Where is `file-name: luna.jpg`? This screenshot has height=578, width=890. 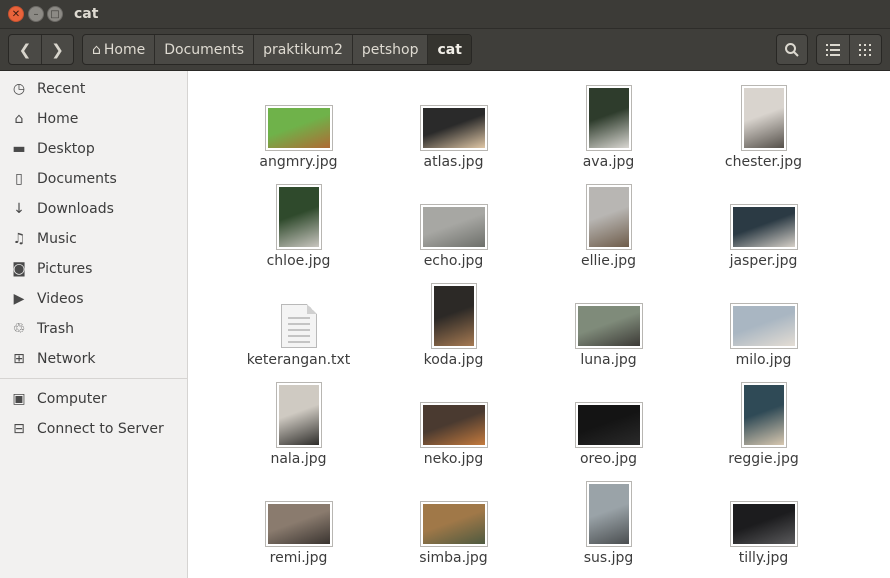
file-name: luna.jpg is located at coordinates (608, 360).